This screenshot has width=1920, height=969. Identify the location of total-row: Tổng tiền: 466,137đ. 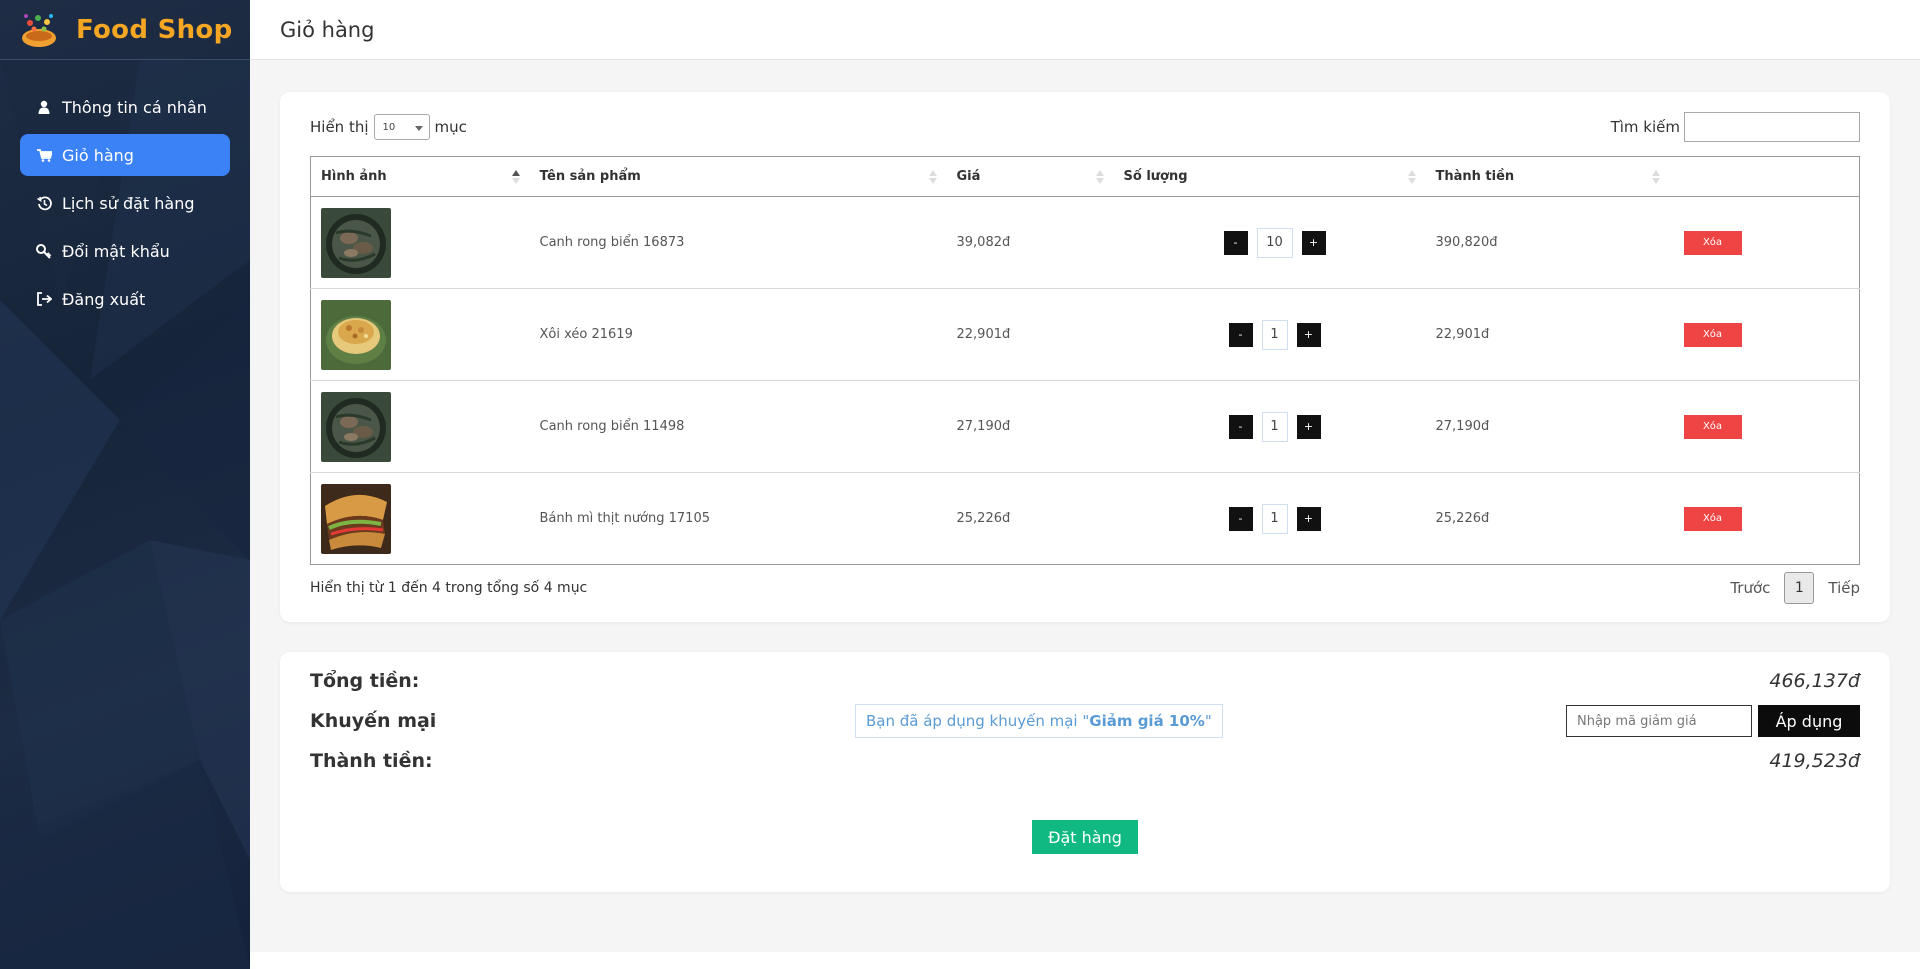
(1085, 681).